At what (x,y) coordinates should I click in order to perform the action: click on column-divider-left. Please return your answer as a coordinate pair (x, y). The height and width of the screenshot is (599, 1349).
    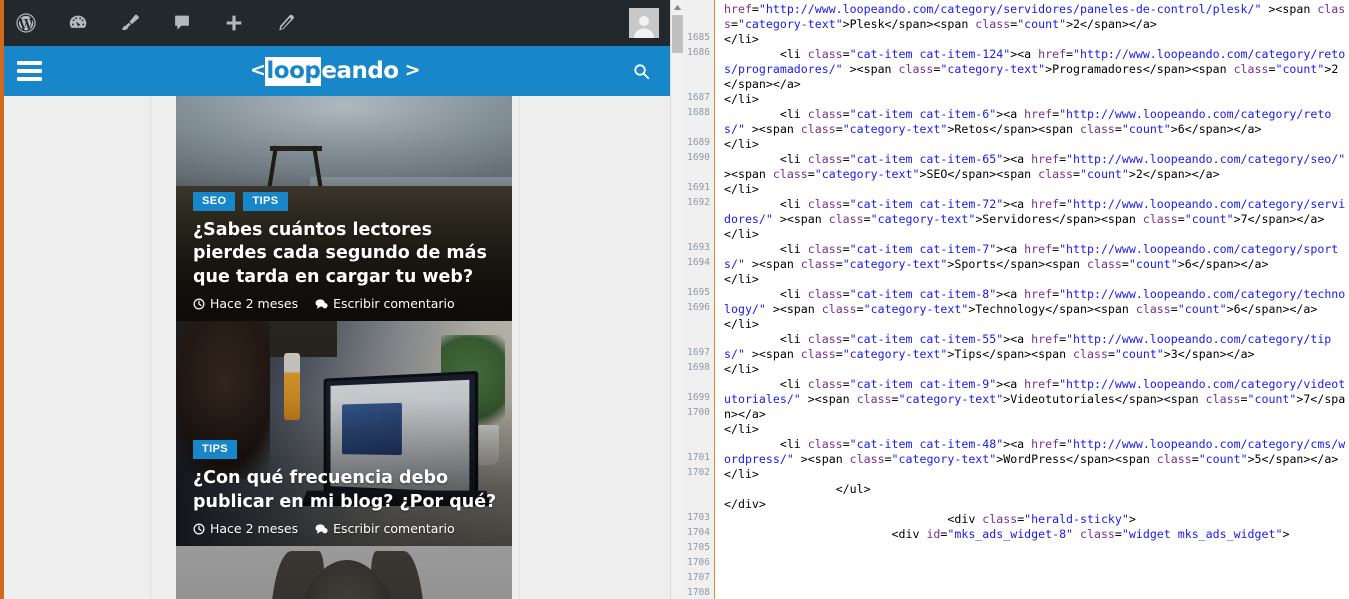
    Looking at the image, I should click on (150, 347).